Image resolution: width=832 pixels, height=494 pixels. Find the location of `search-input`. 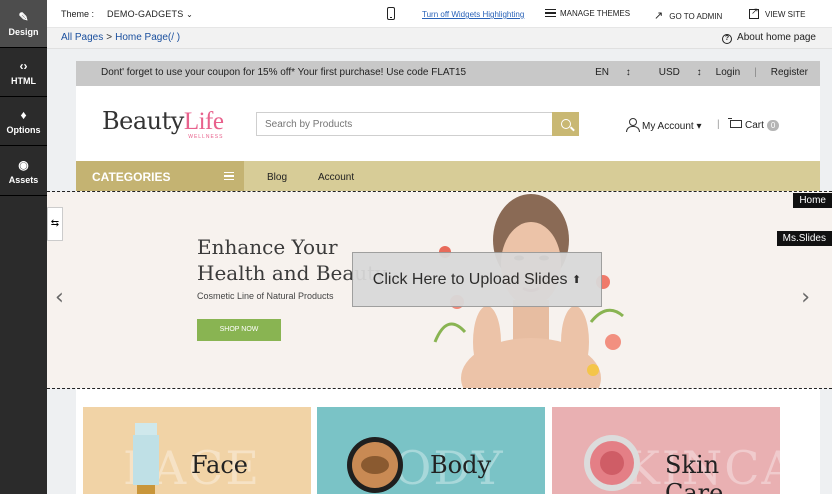

search-input is located at coordinates (402, 124).